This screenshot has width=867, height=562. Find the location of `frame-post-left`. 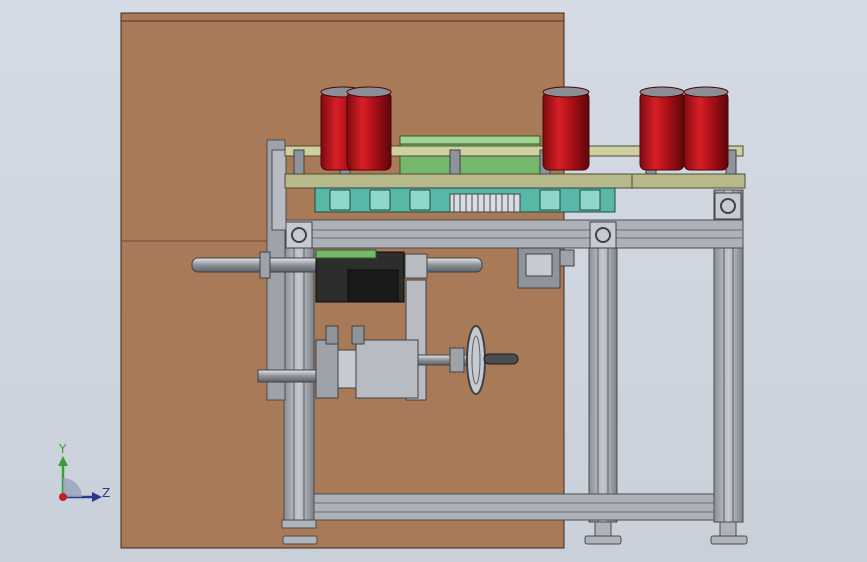

frame-post-left is located at coordinates (299, 392).